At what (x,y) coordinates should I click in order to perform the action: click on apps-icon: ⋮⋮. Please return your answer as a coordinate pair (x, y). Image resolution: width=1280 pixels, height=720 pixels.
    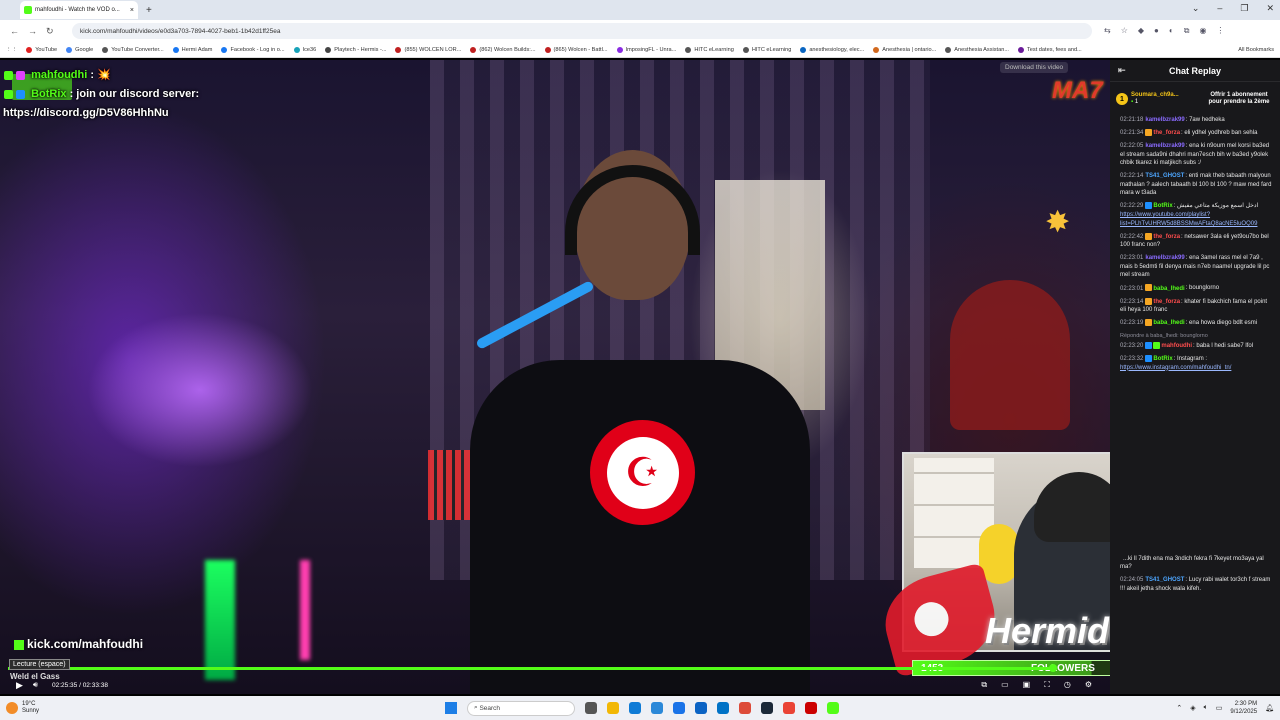
    Looking at the image, I should click on (11, 50).